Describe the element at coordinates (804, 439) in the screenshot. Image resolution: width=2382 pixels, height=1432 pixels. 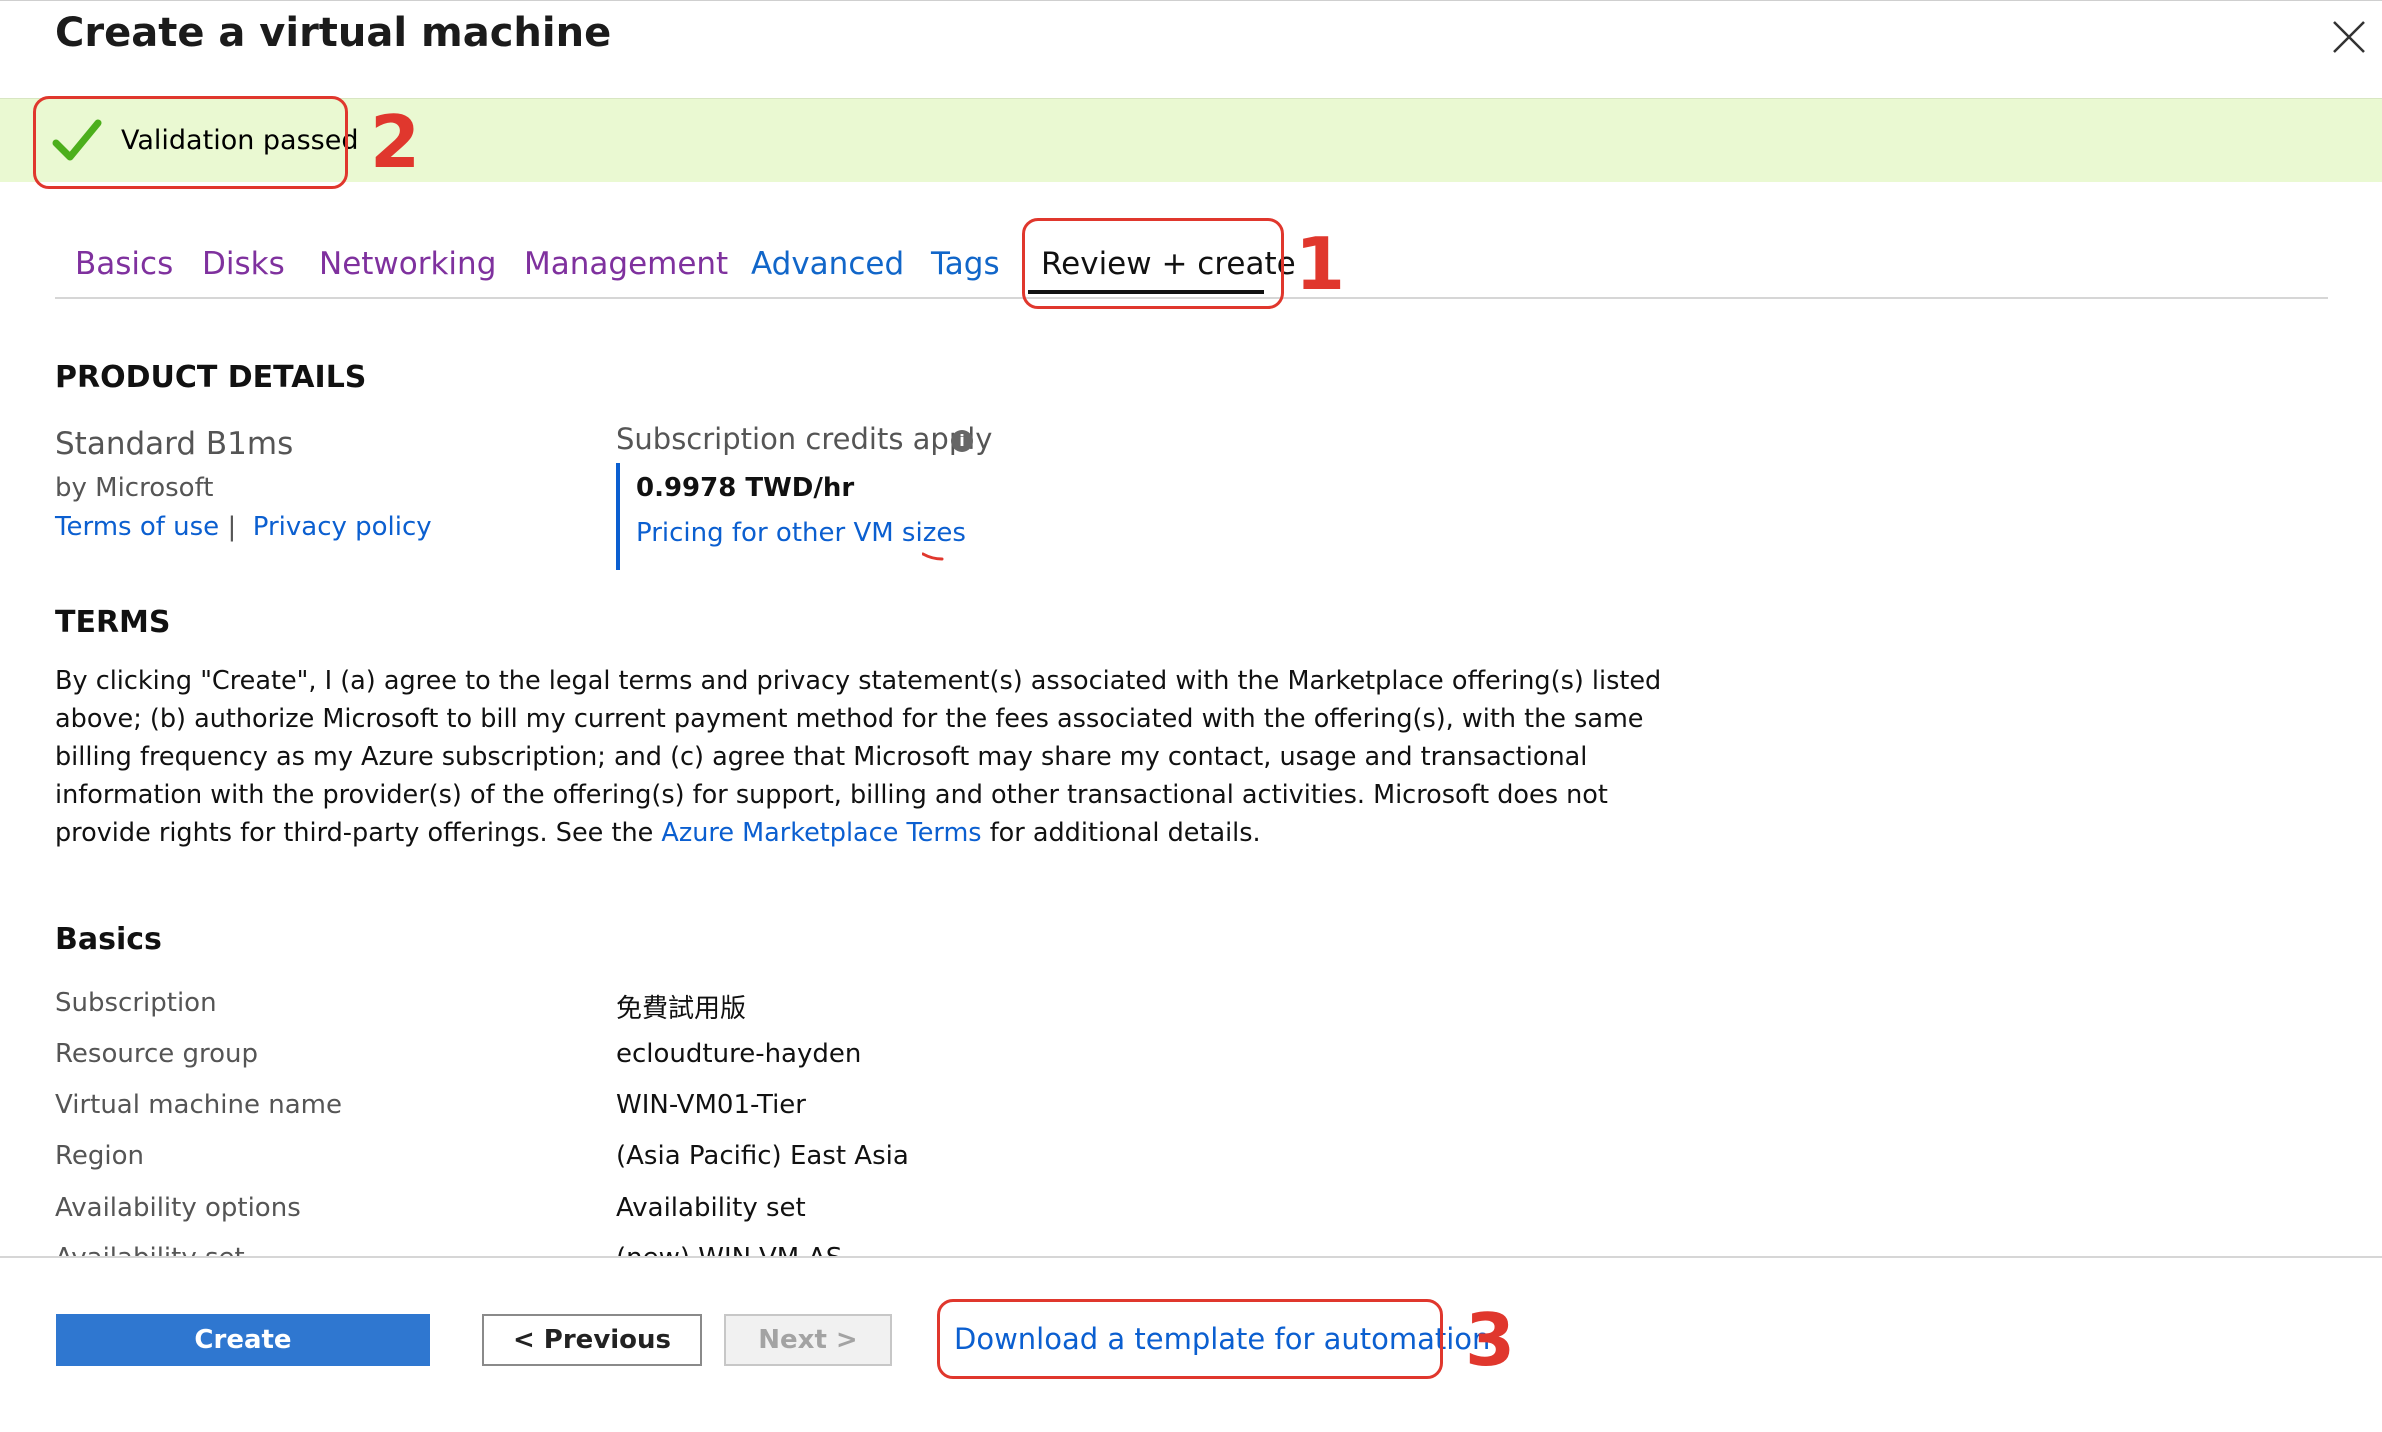
I see `credits-label: Subscription credits apply` at that location.